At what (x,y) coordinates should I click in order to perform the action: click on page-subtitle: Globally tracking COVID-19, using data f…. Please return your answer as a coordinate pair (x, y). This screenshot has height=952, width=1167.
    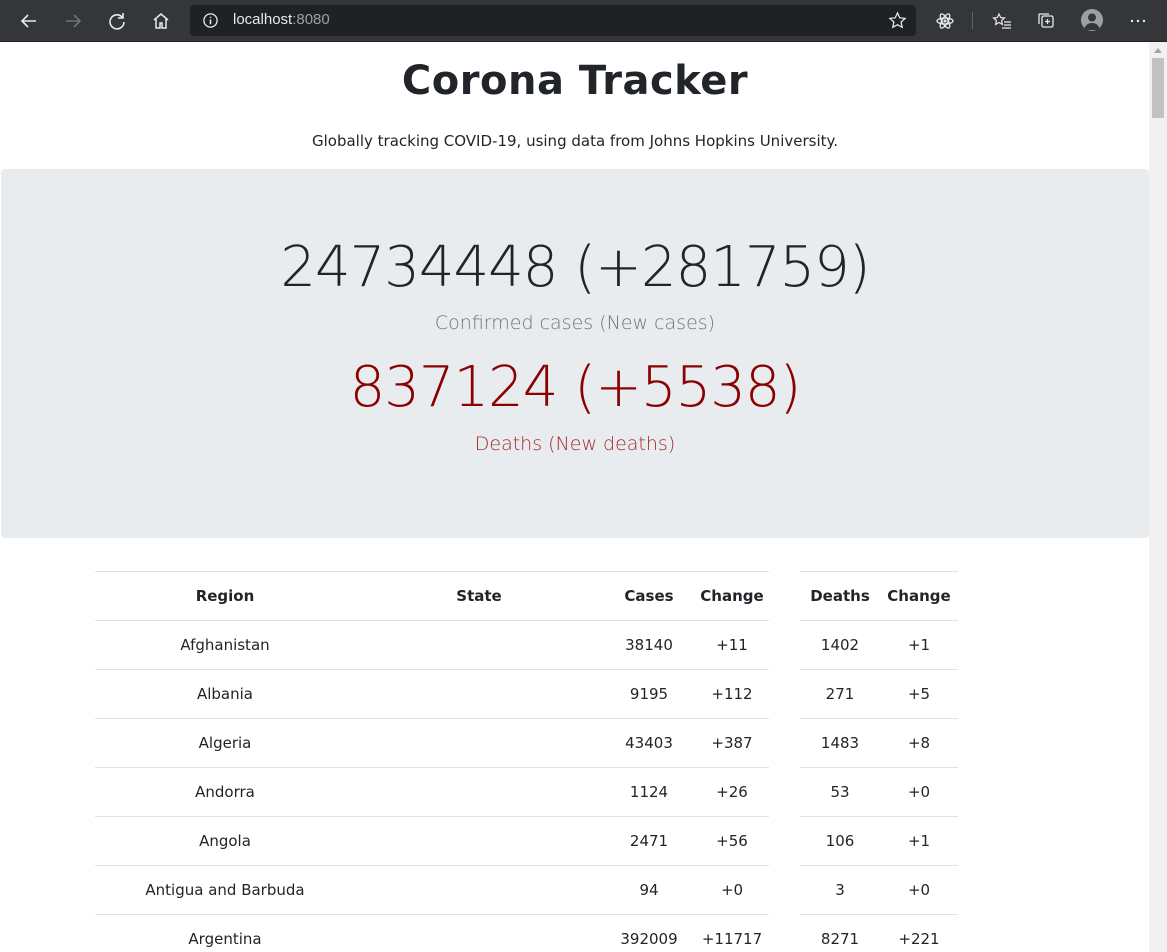
    Looking at the image, I should click on (575, 141).